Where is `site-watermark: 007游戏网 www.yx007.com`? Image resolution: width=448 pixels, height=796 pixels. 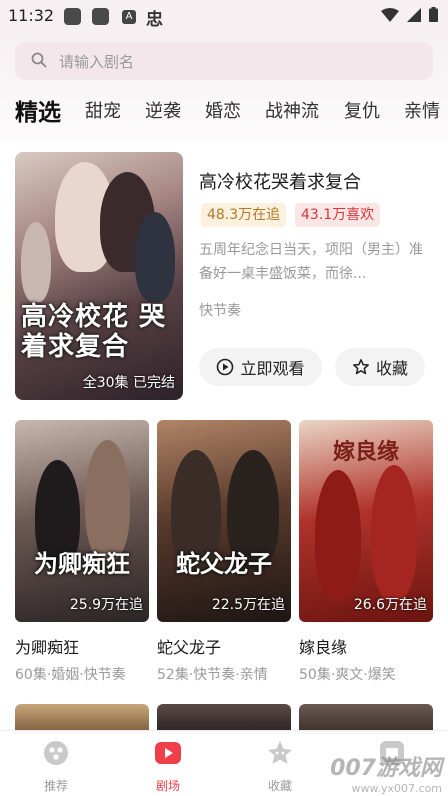 site-watermark: 007游戏网 www.yx007.com is located at coordinates (386, 772).